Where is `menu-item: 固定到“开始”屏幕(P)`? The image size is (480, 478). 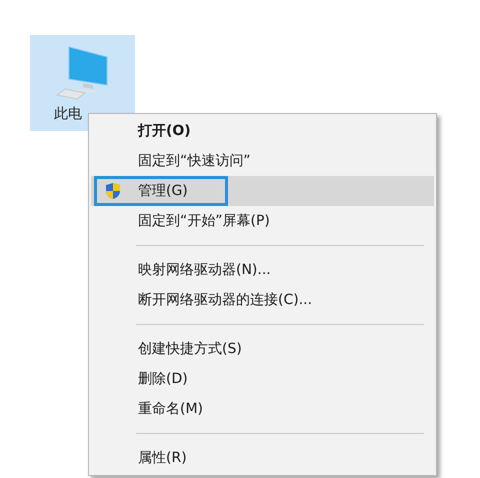 menu-item: 固定到“开始”屏幕(P) is located at coordinates (262, 221).